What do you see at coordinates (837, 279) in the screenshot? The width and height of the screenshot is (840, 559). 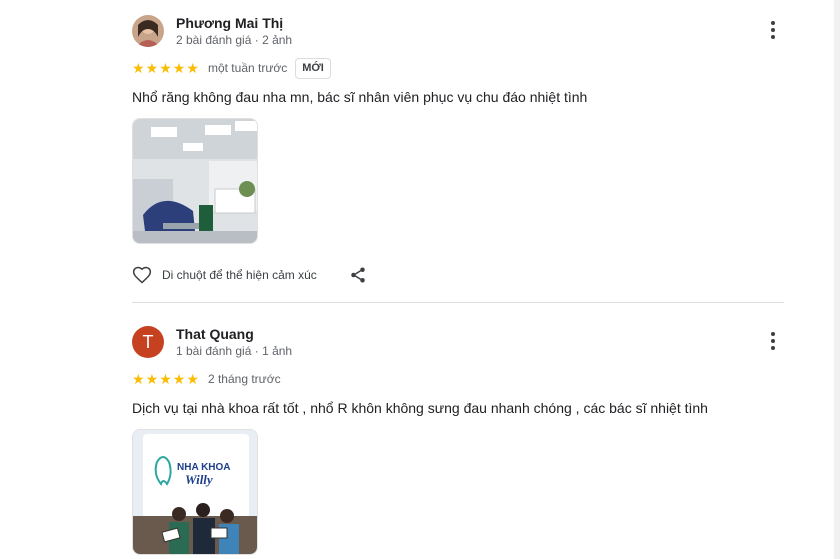 I see `scrollbar` at bounding box center [837, 279].